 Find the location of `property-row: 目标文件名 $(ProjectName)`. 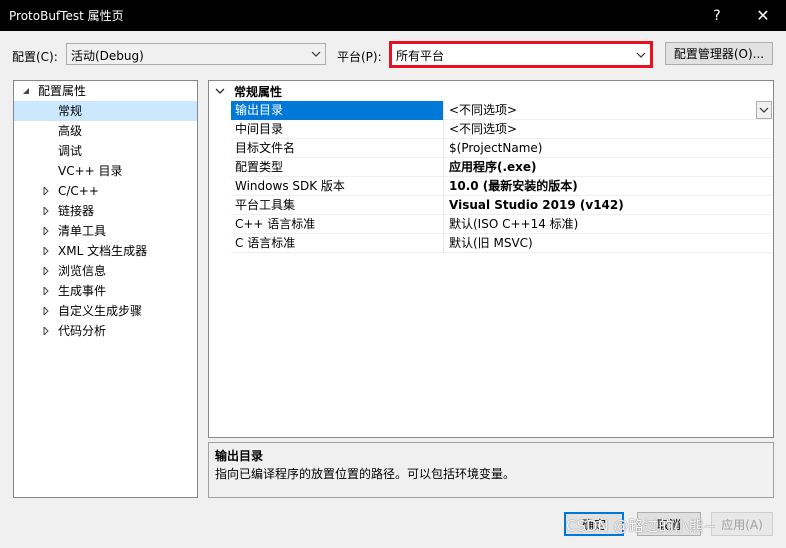

property-row: 目标文件名 $(ProjectName) is located at coordinates (491, 148).